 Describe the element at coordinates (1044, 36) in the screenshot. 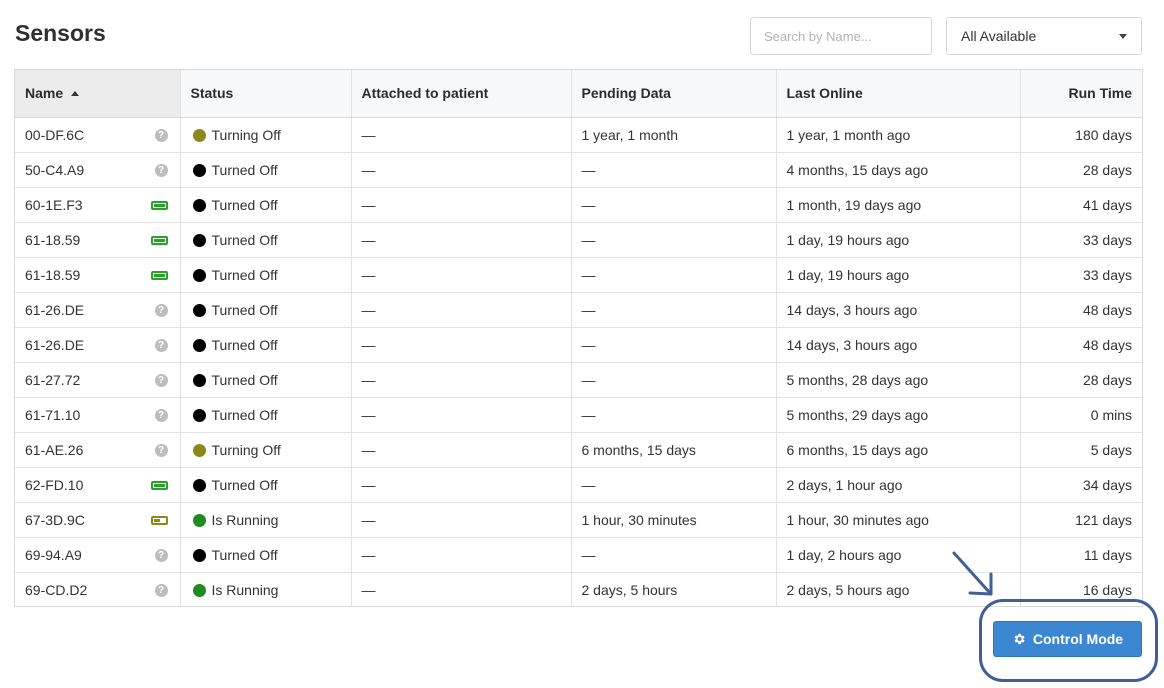

I see `availability-filter-select: All Available` at that location.